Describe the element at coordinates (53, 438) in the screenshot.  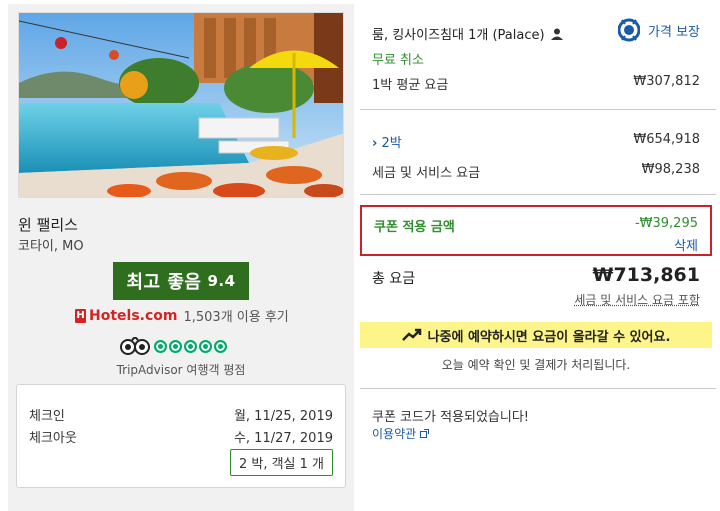
I see `checkout-label: 체크아웃` at that location.